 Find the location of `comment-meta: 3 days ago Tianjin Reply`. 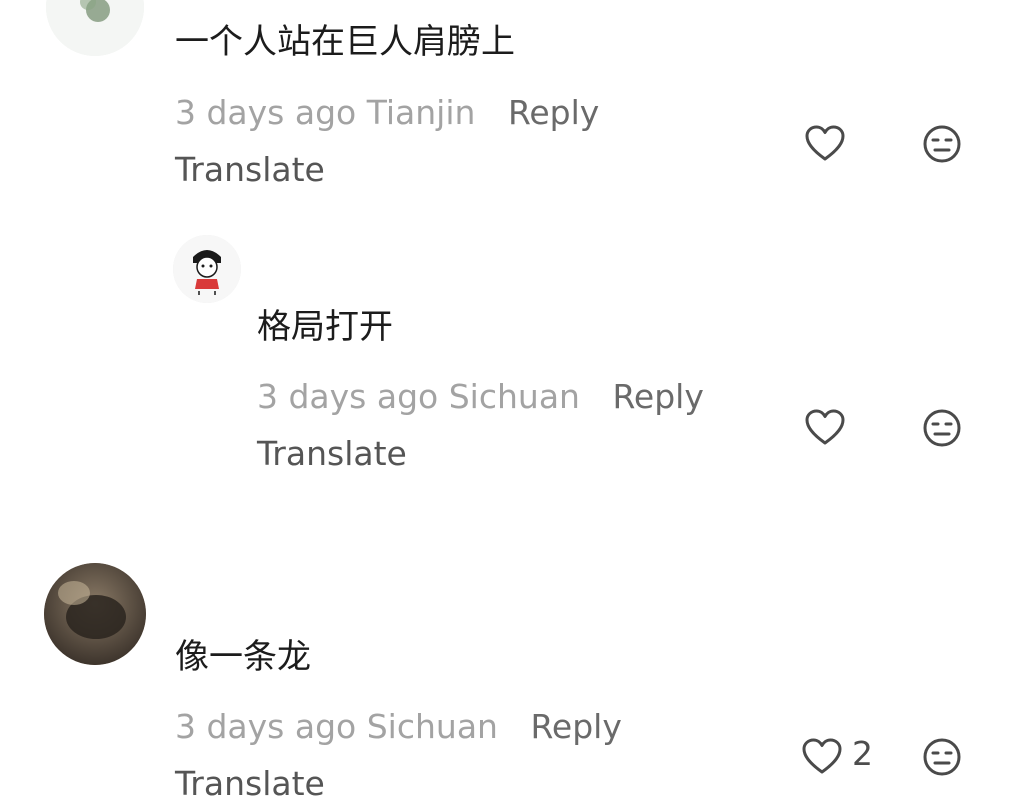

comment-meta: 3 days ago Tianjin Reply is located at coordinates (387, 113).